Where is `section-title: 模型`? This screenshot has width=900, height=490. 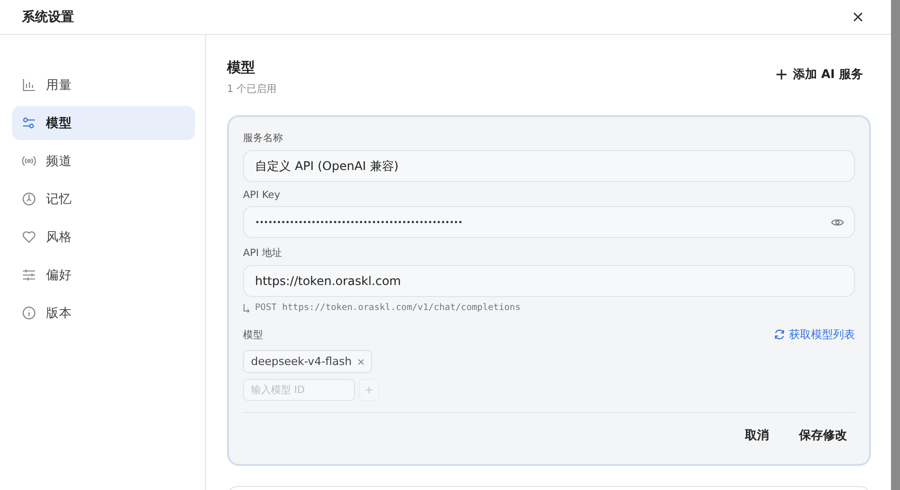 section-title: 模型 is located at coordinates (241, 68).